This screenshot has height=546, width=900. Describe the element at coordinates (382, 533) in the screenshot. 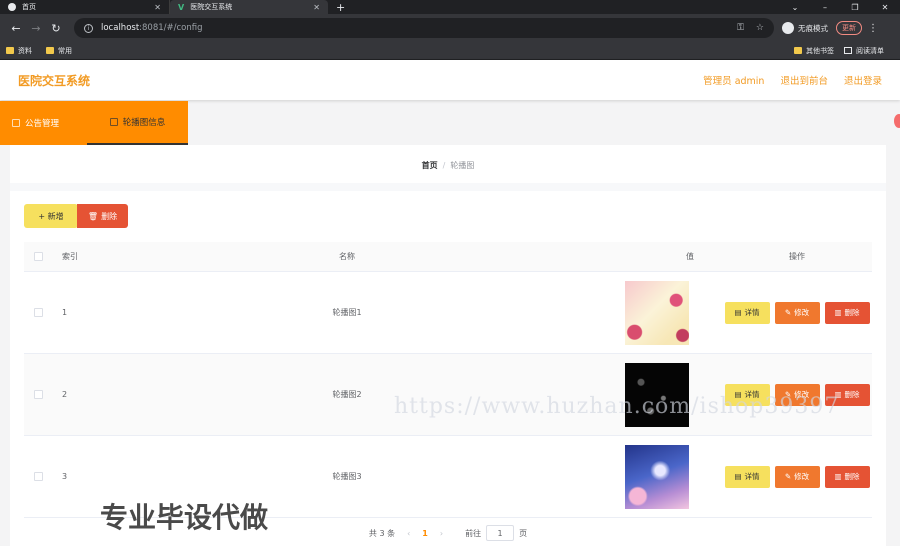

I see `pagination-total: 共 3 条` at that location.